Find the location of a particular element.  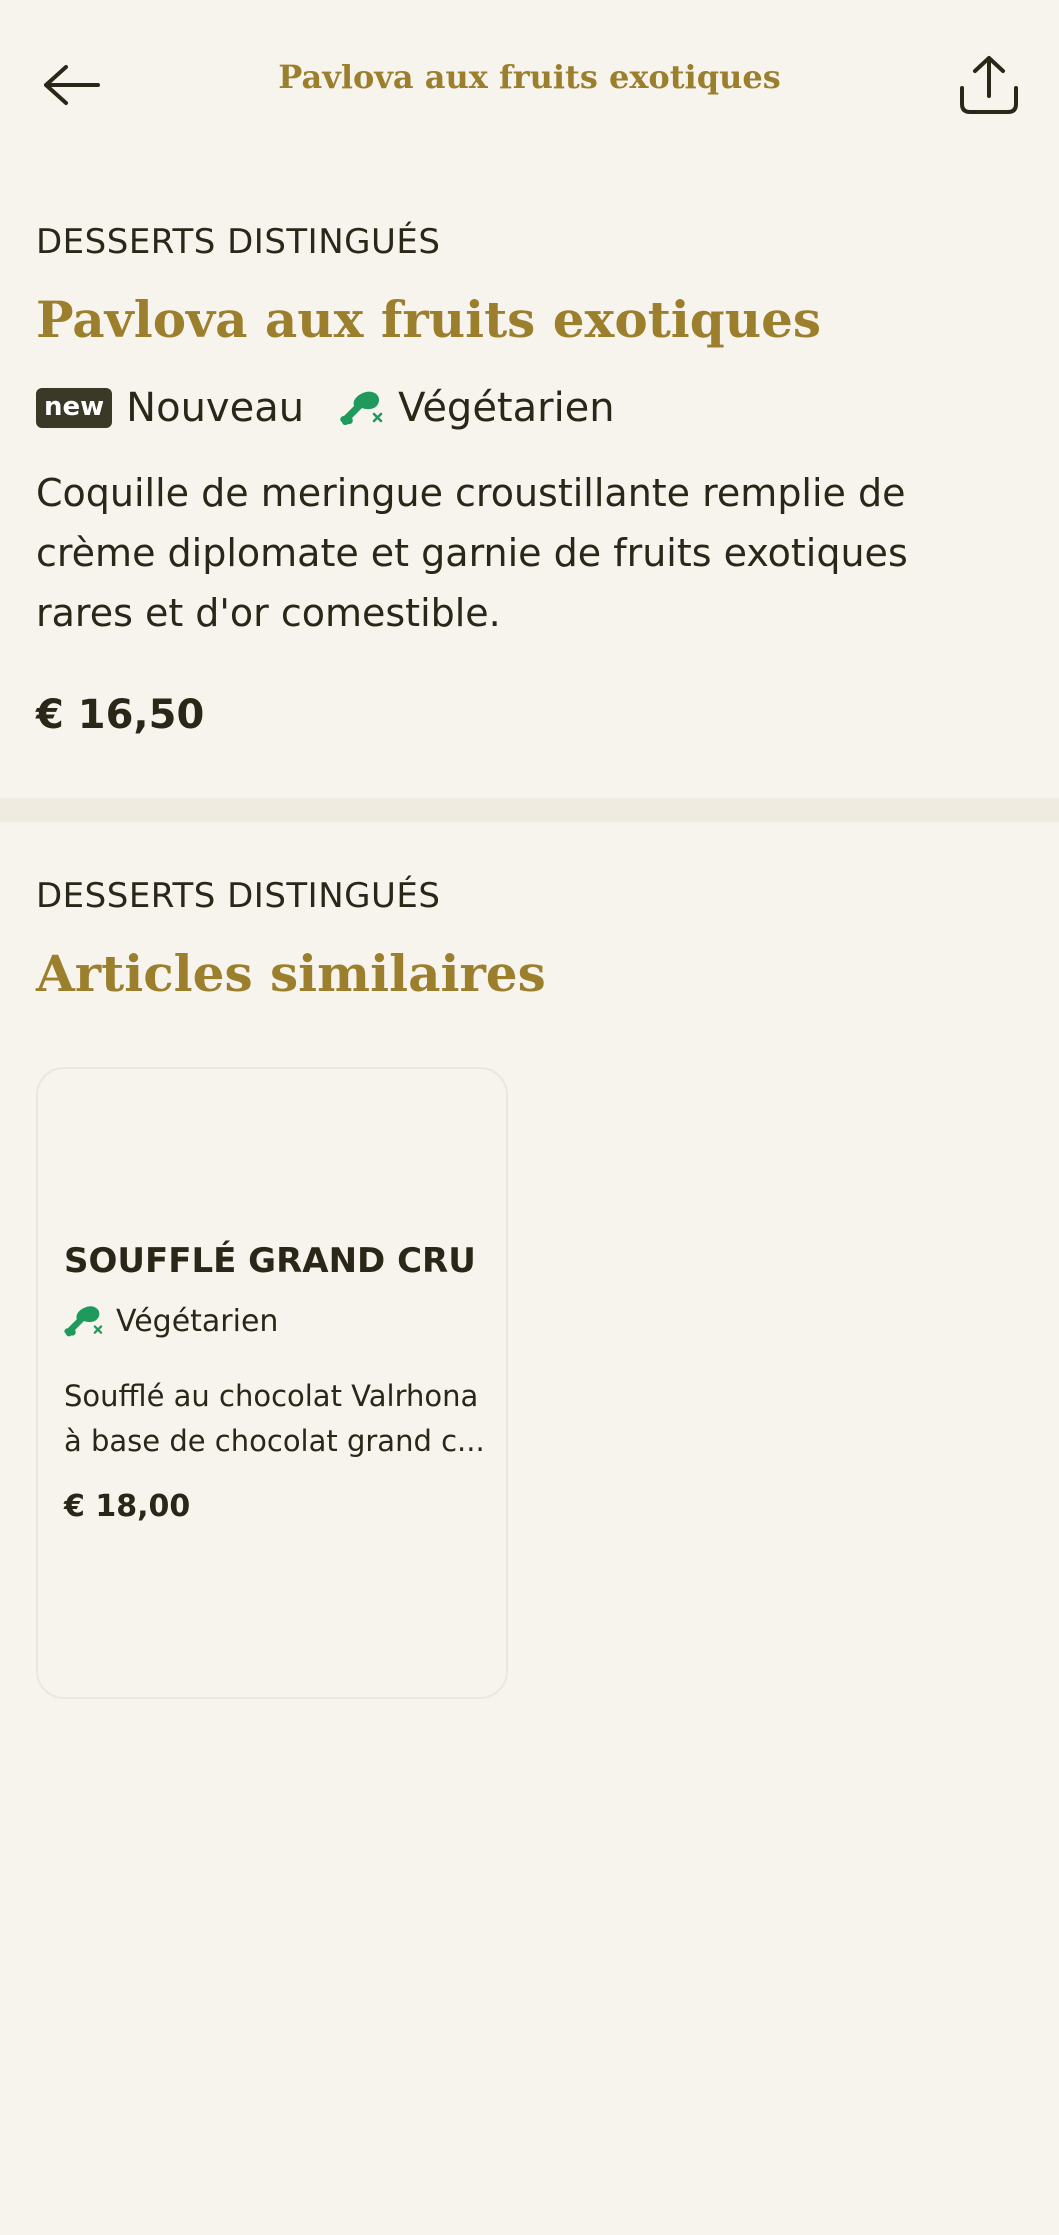

share-button is located at coordinates (989, 85).